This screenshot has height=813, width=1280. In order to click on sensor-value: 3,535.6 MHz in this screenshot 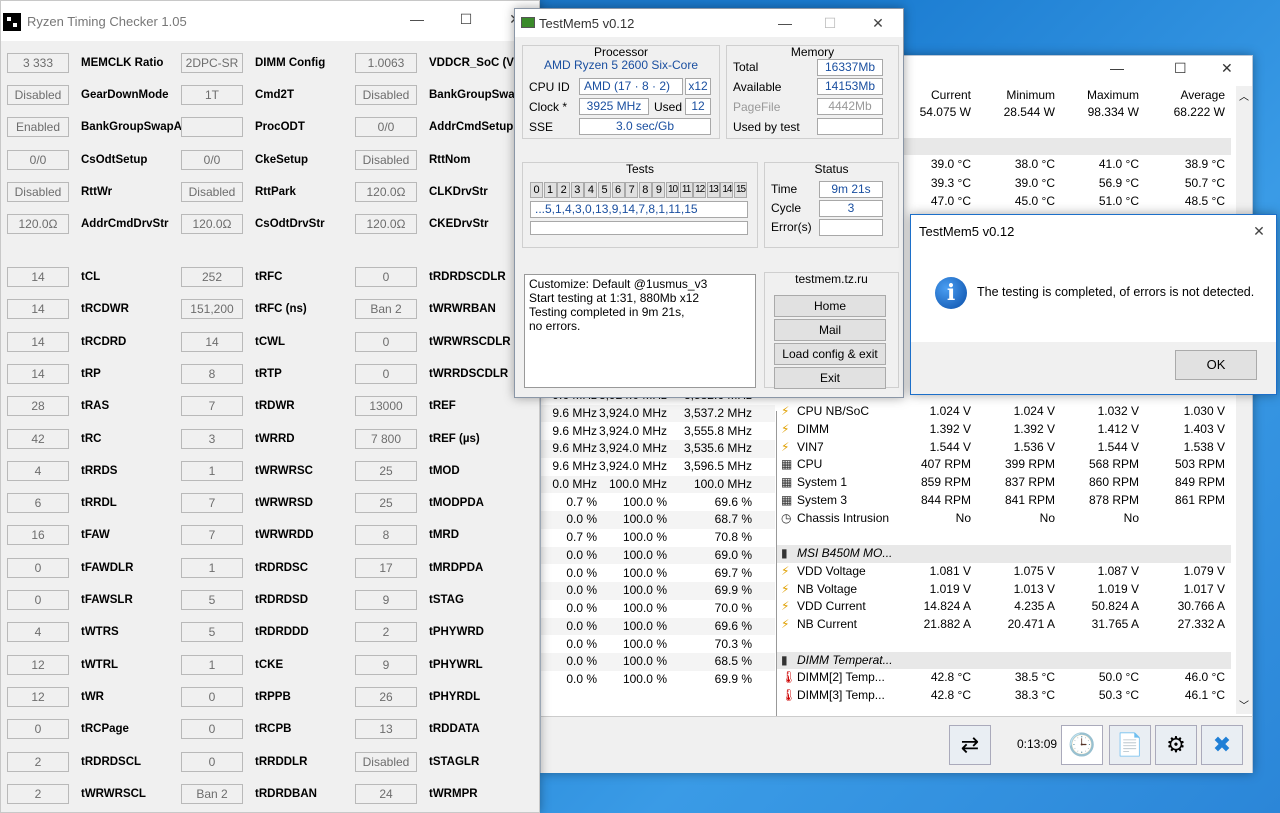, I will do `click(717, 448)`.